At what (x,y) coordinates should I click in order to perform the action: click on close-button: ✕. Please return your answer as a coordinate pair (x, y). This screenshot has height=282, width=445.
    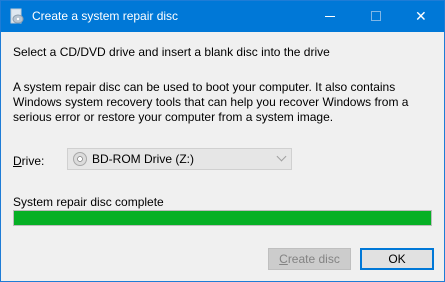
    Looking at the image, I should click on (422, 16).